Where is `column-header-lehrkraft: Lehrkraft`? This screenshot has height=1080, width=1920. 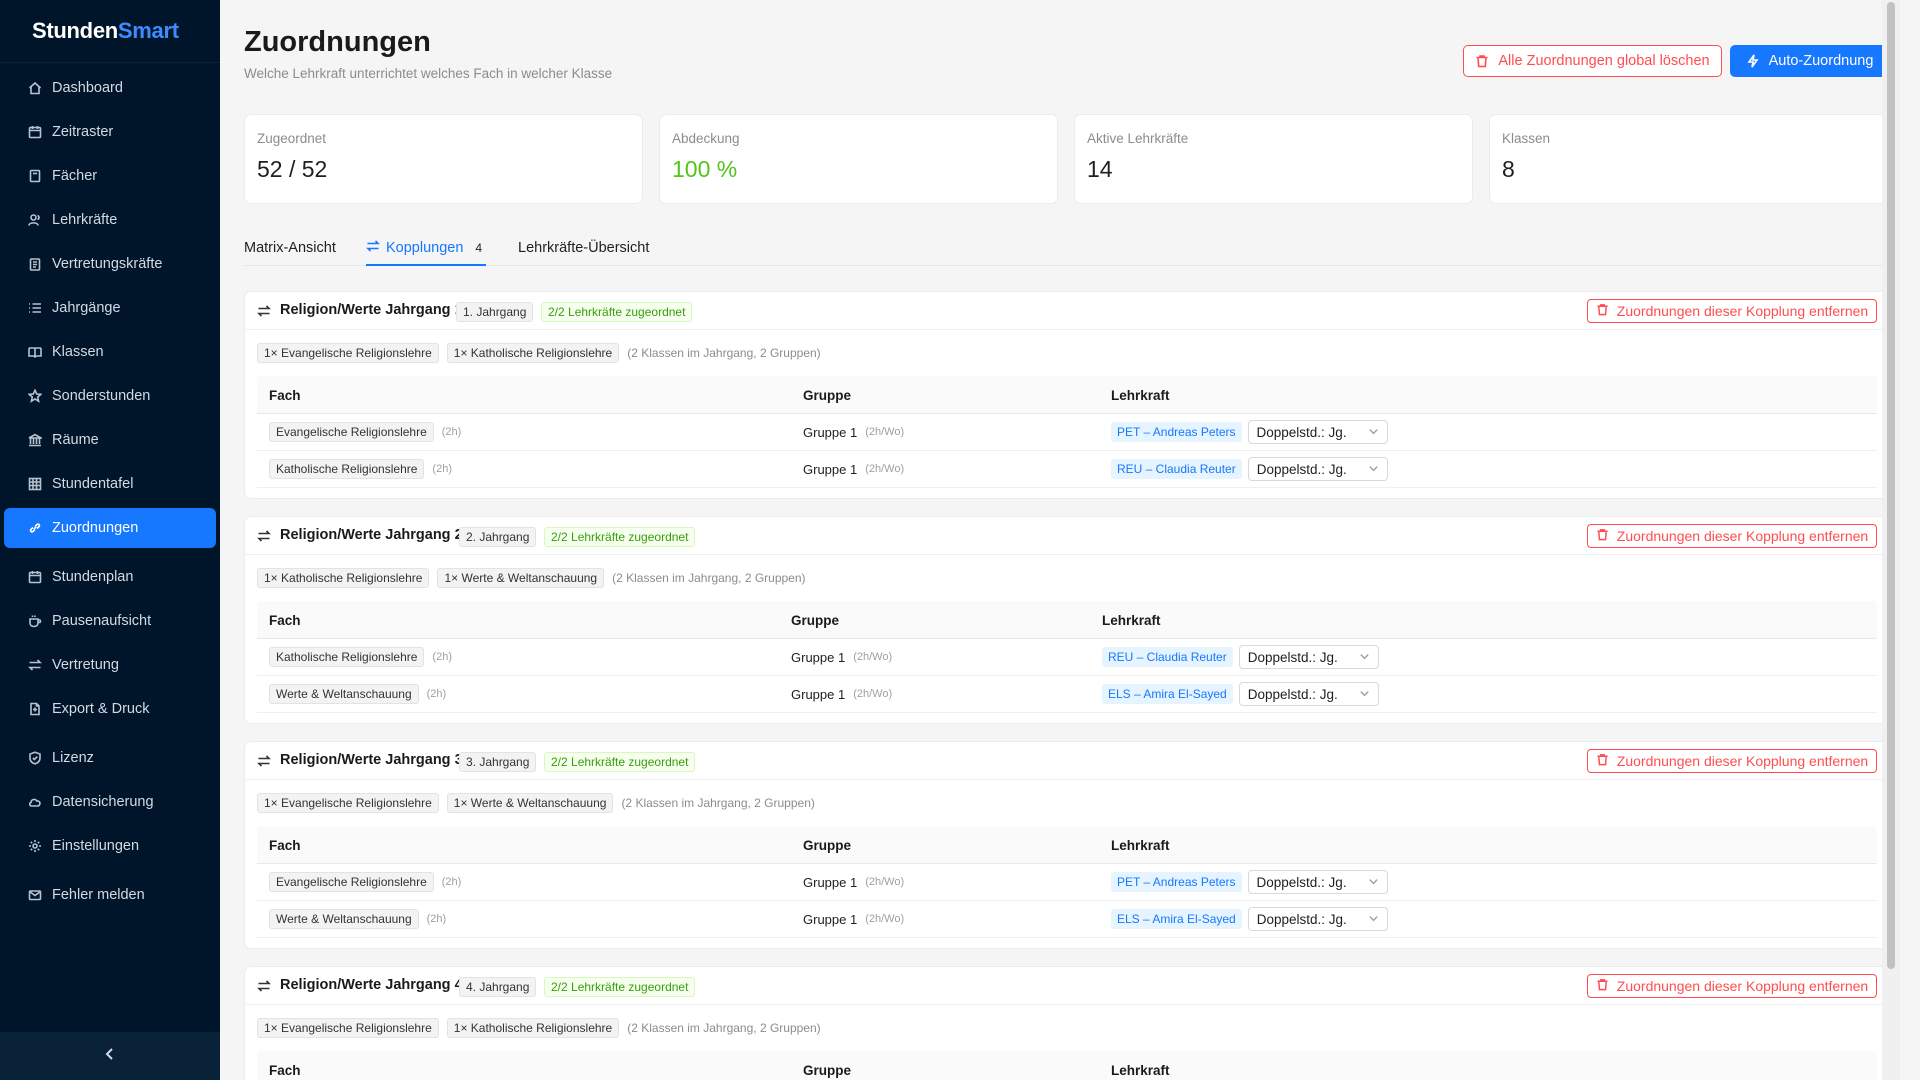 column-header-lehrkraft: Lehrkraft is located at coordinates (1140, 1070).